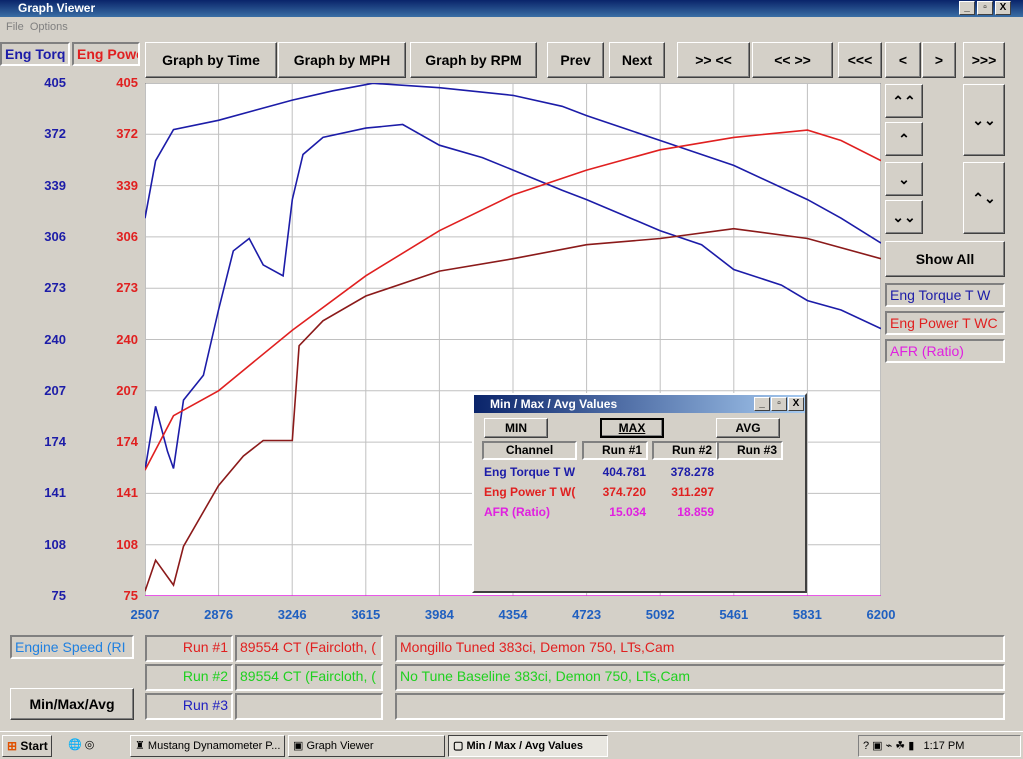  What do you see at coordinates (762, 404) in the screenshot?
I see `dialog-minimize-button: _` at bounding box center [762, 404].